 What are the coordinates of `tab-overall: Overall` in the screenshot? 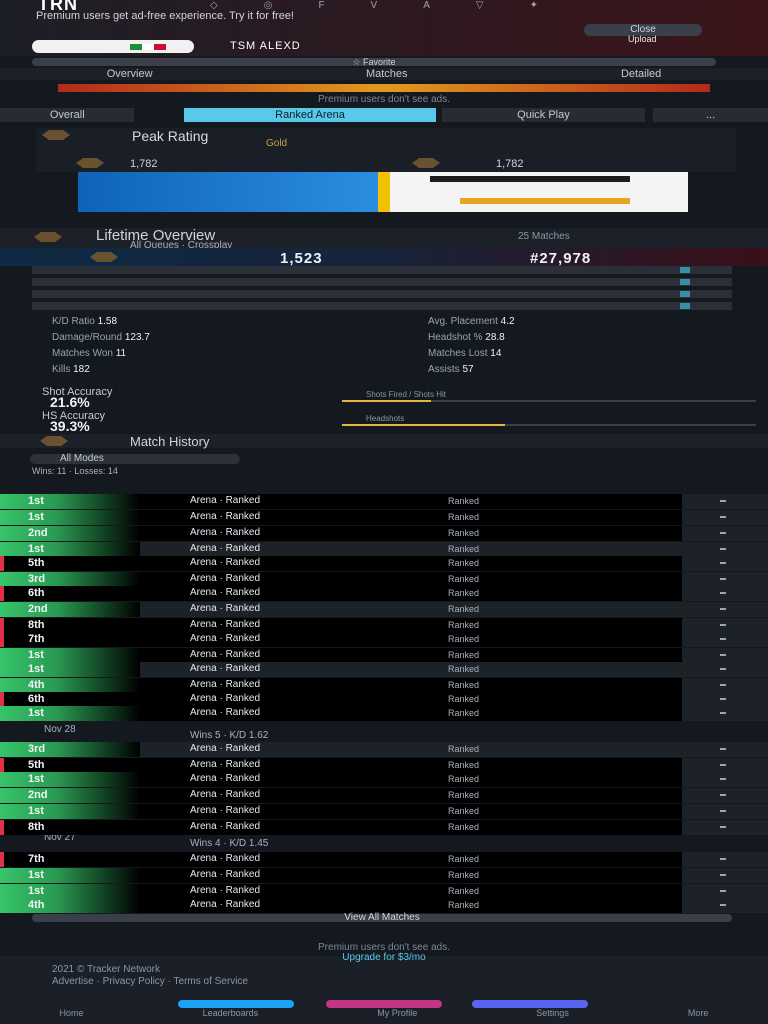 It's located at (67, 115).